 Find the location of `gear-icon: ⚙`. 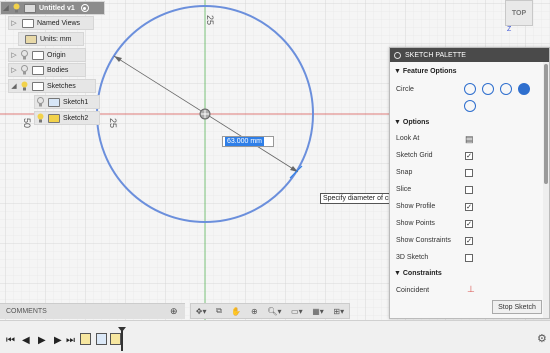

gear-icon: ⚙ is located at coordinates (542, 338).